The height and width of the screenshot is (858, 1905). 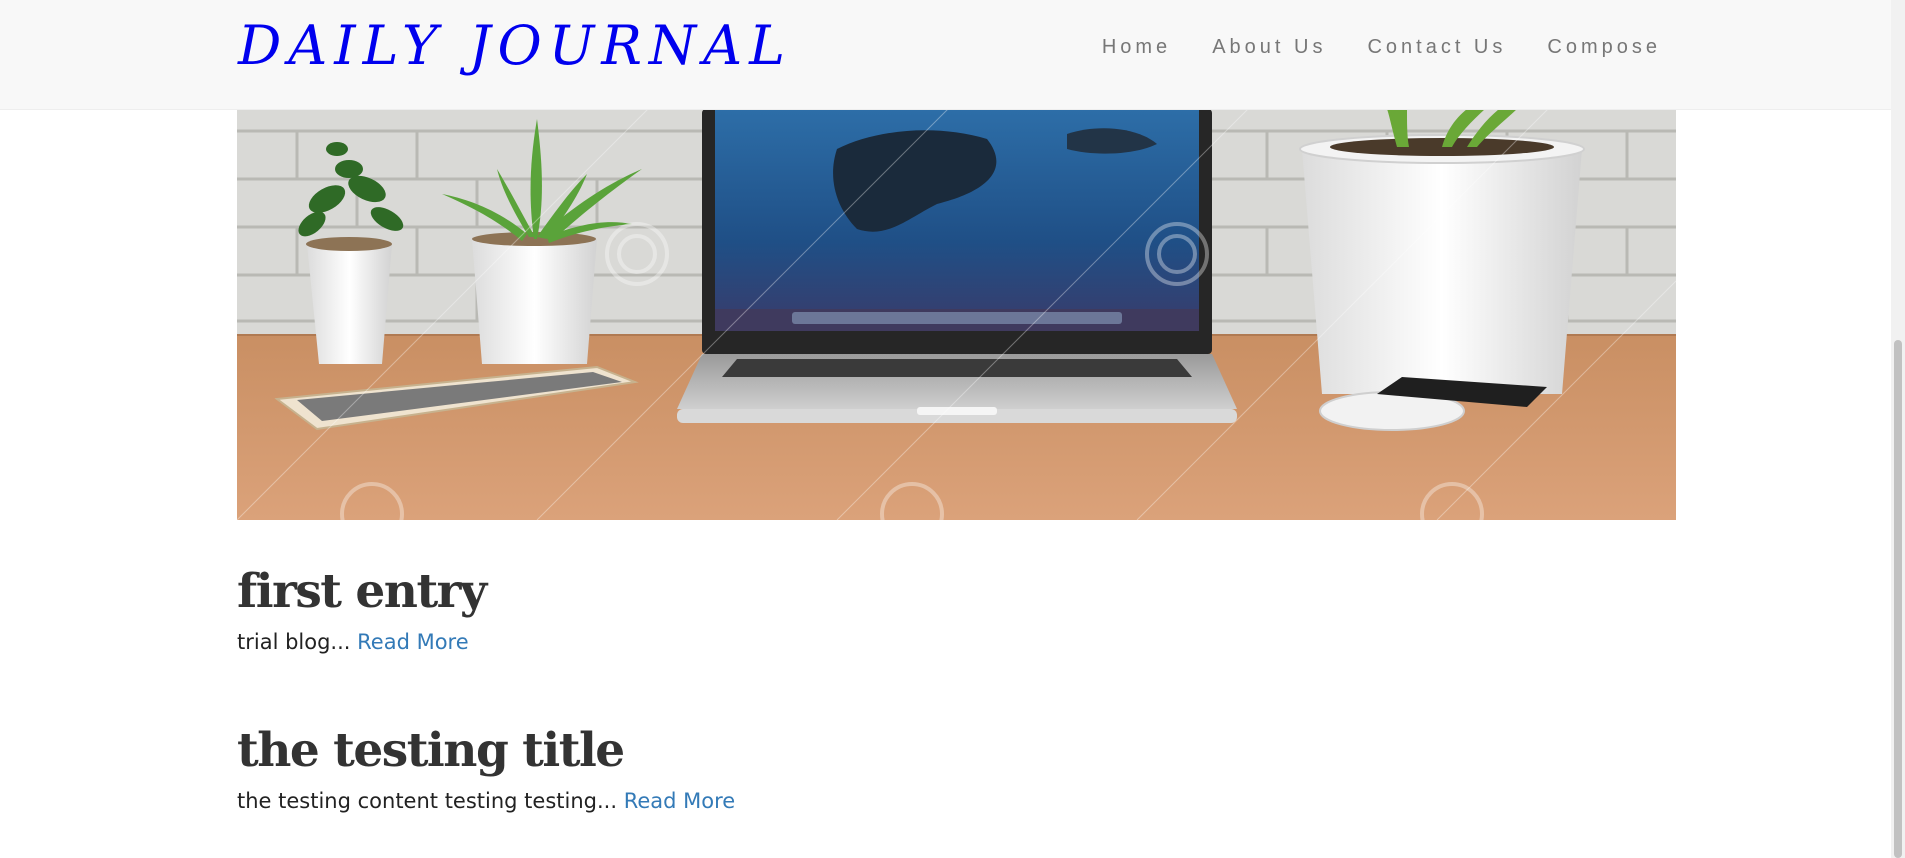 I want to click on scrollbar-thumb, so click(x=1898, y=599).